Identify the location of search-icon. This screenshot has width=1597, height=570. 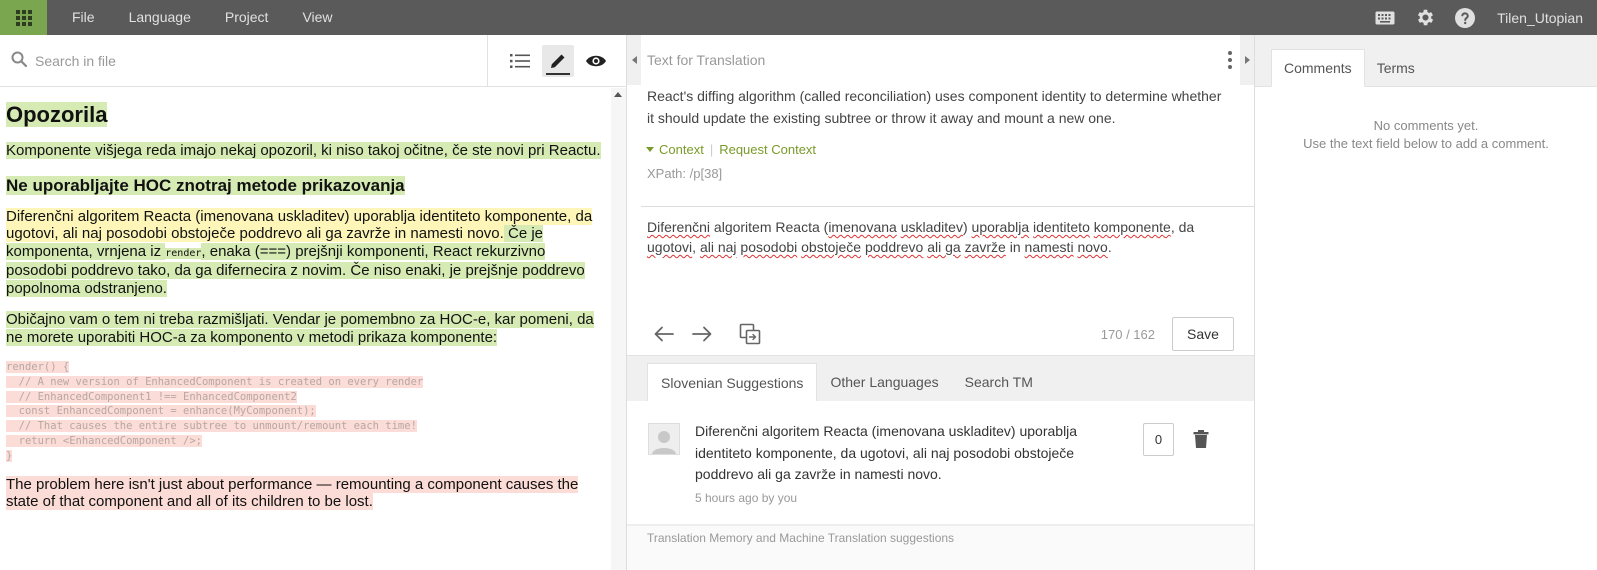
(19, 60).